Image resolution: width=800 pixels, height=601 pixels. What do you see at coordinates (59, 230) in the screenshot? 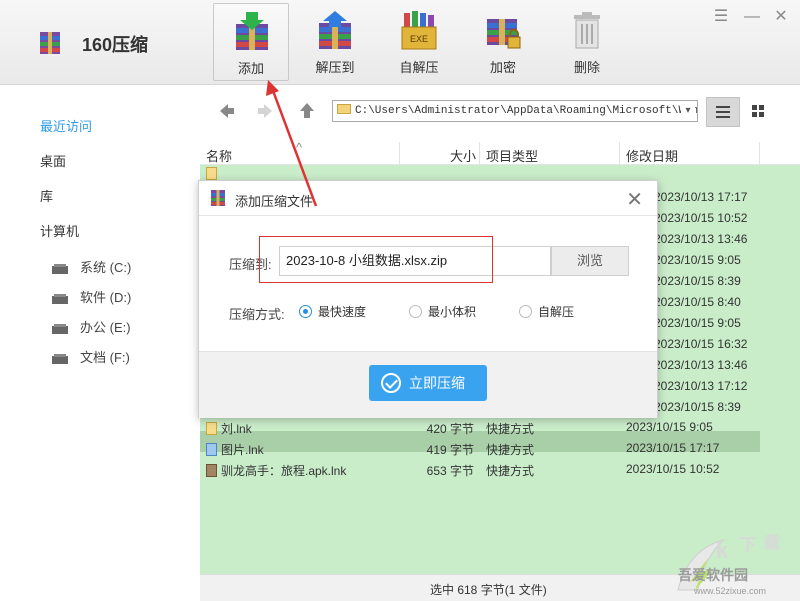
I see `sidebar-item-computer: 计算机` at bounding box center [59, 230].